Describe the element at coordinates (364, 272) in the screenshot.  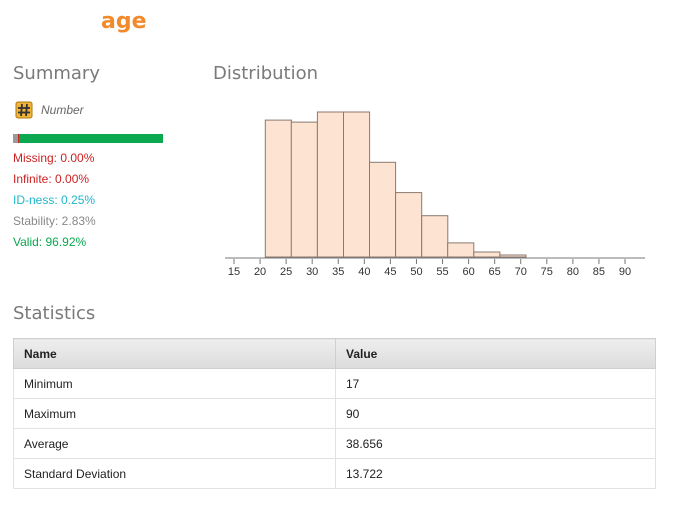
I see `x-axis-tick-label: 40` at that location.